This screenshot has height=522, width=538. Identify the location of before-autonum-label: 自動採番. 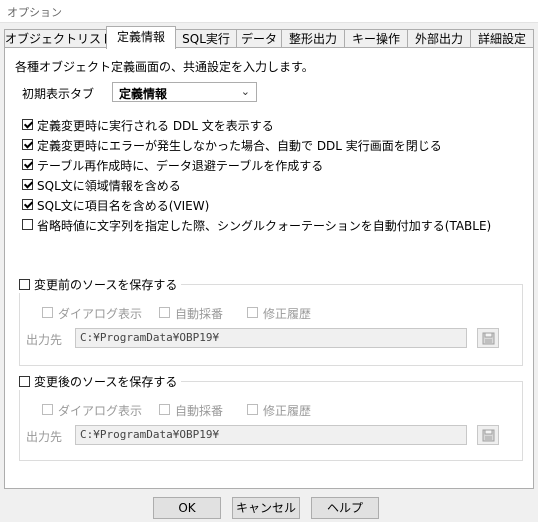
(199, 314).